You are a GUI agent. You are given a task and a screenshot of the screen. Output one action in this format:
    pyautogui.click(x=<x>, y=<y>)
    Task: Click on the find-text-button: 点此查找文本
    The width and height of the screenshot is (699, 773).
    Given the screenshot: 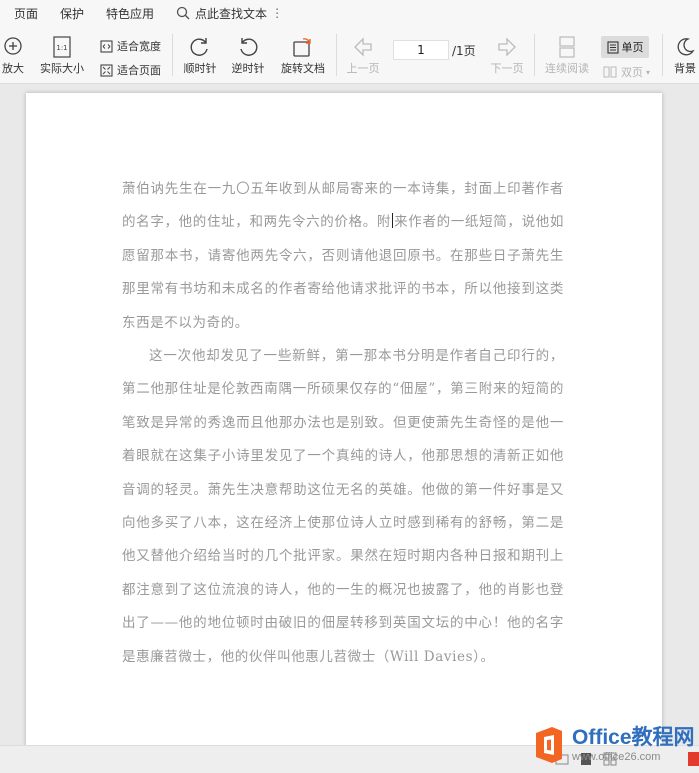 What is the action you would take?
    pyautogui.click(x=221, y=13)
    